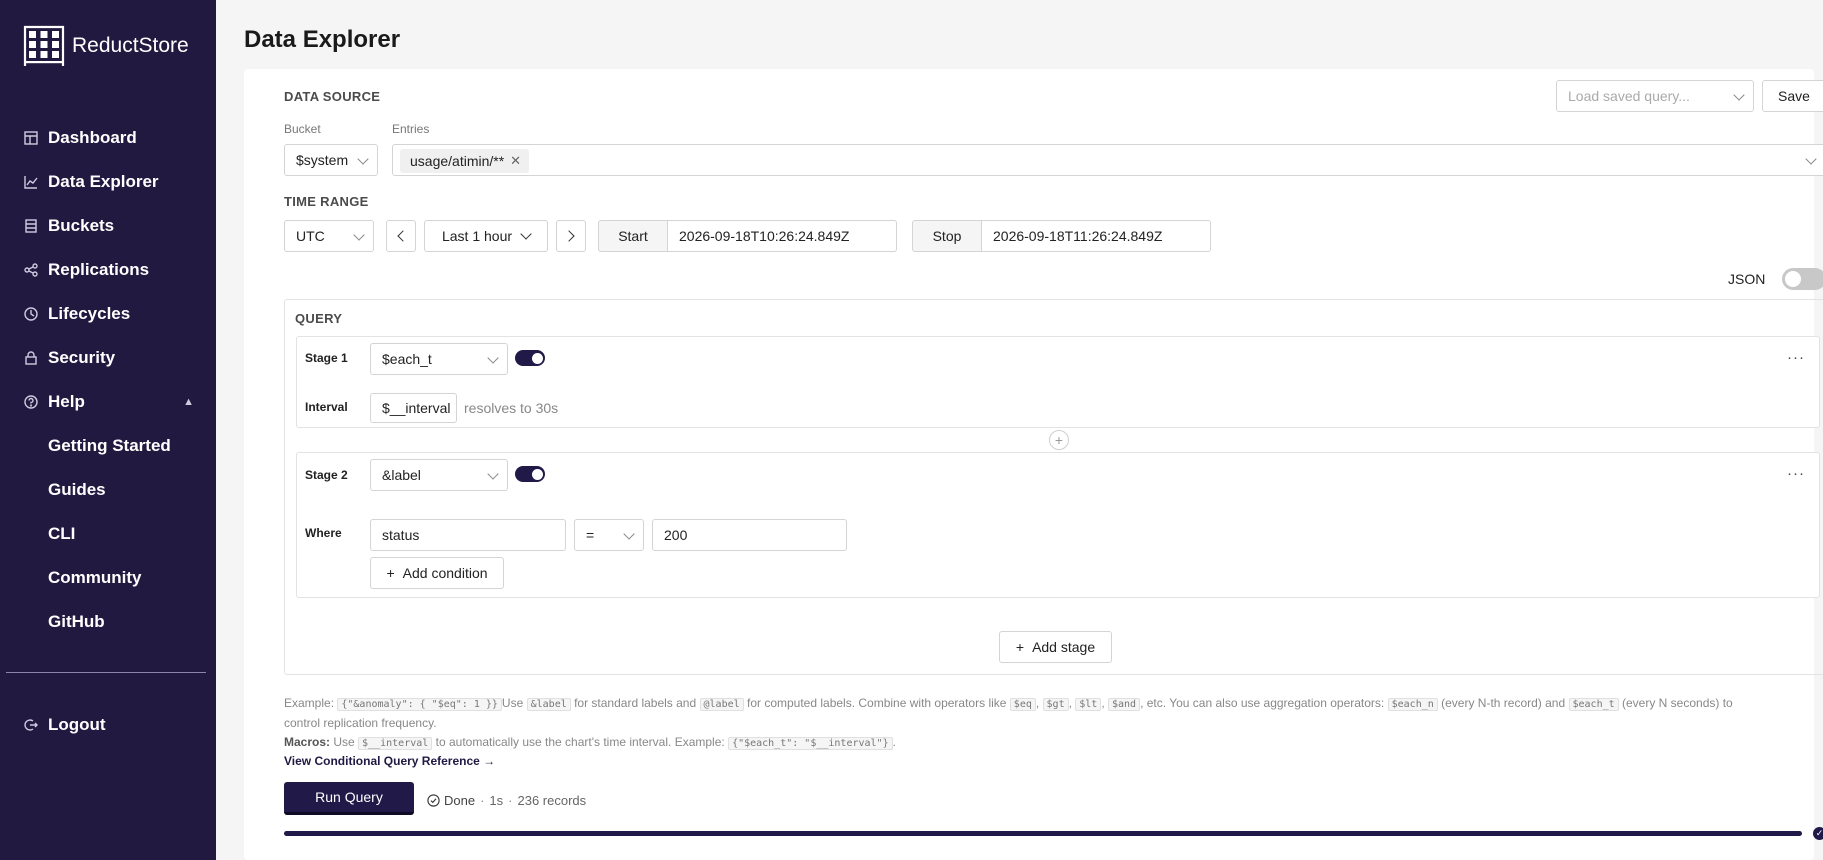 This screenshot has height=860, width=1823. Describe the element at coordinates (395, 743) in the screenshot. I see `code-interval: $__interval` at that location.